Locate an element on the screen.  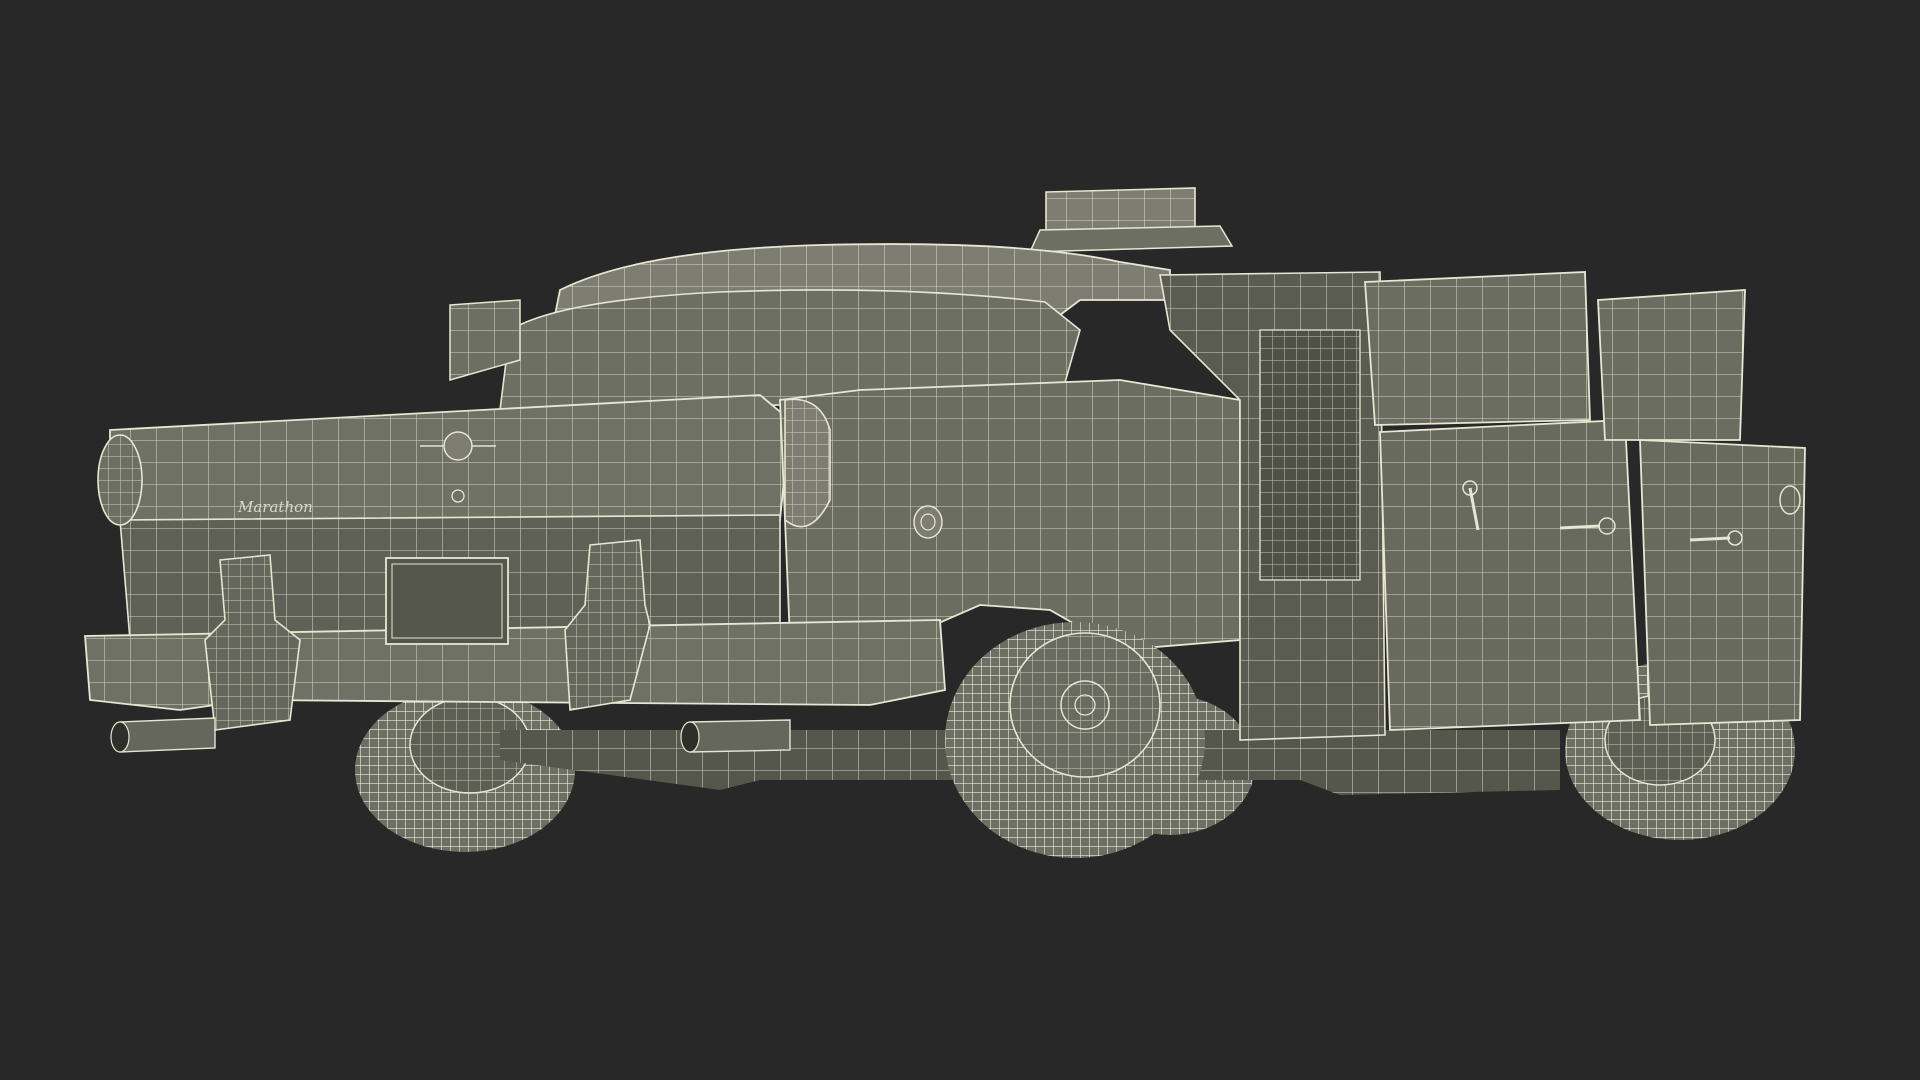
exhaust-pipe-right is located at coordinates (735, 736).